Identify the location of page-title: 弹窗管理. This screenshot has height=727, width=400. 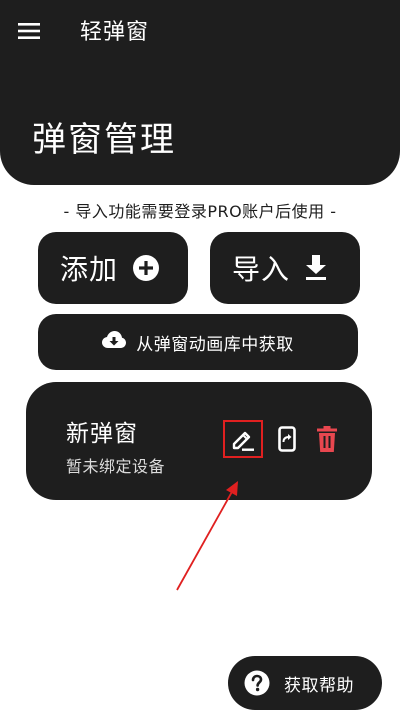
(104, 140).